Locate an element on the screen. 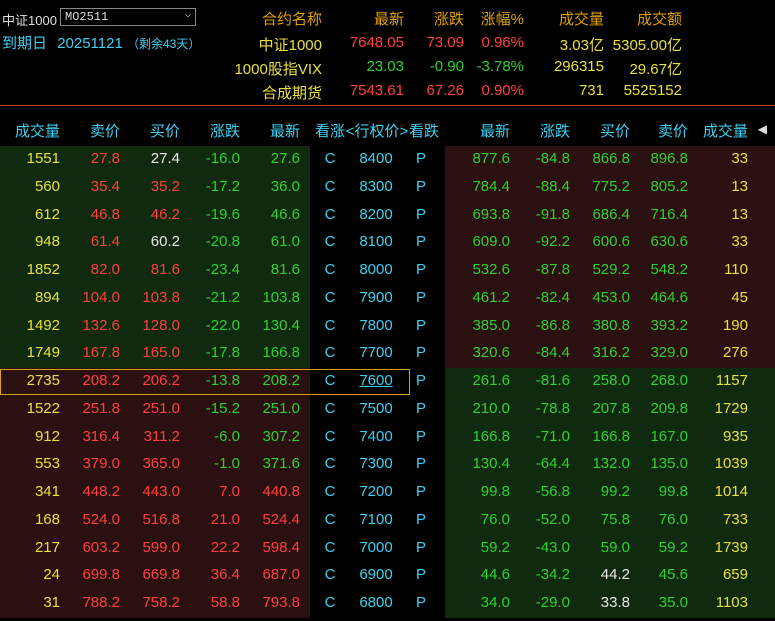 The width and height of the screenshot is (775, 621). call-chg: -6.0 is located at coordinates (227, 436).